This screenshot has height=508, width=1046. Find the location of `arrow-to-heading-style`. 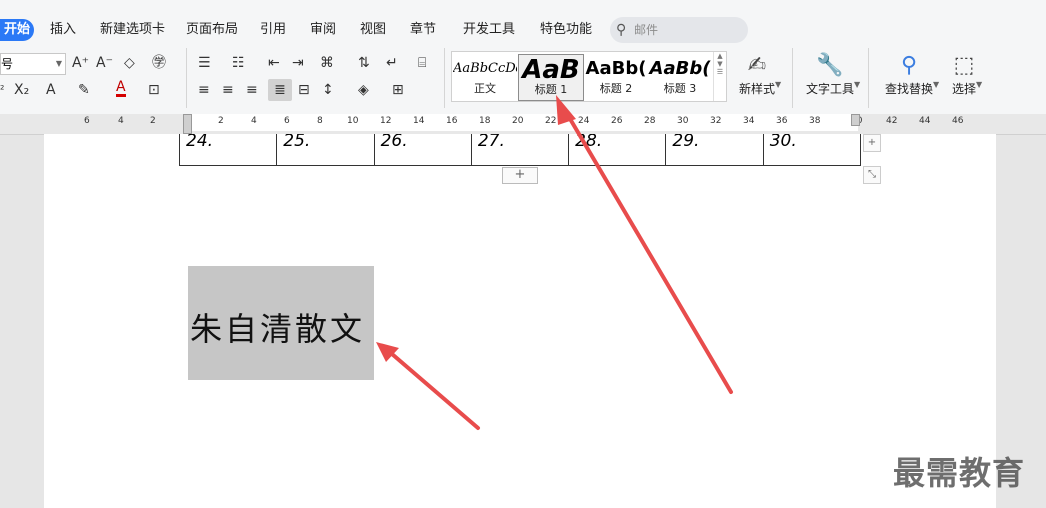

arrow-to-heading-style is located at coordinates (644, 244).